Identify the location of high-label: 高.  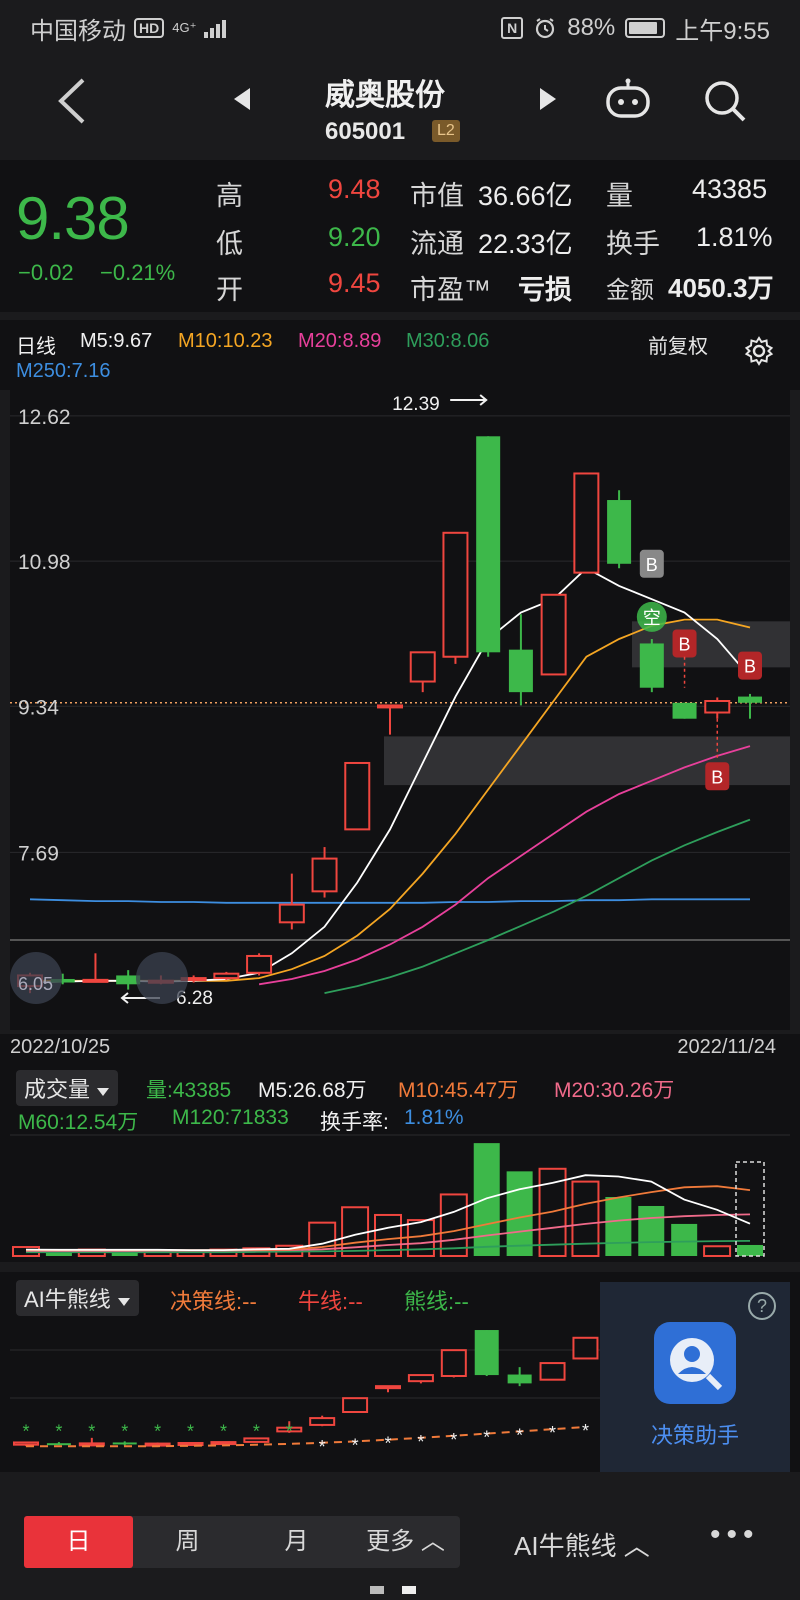
(229, 196).